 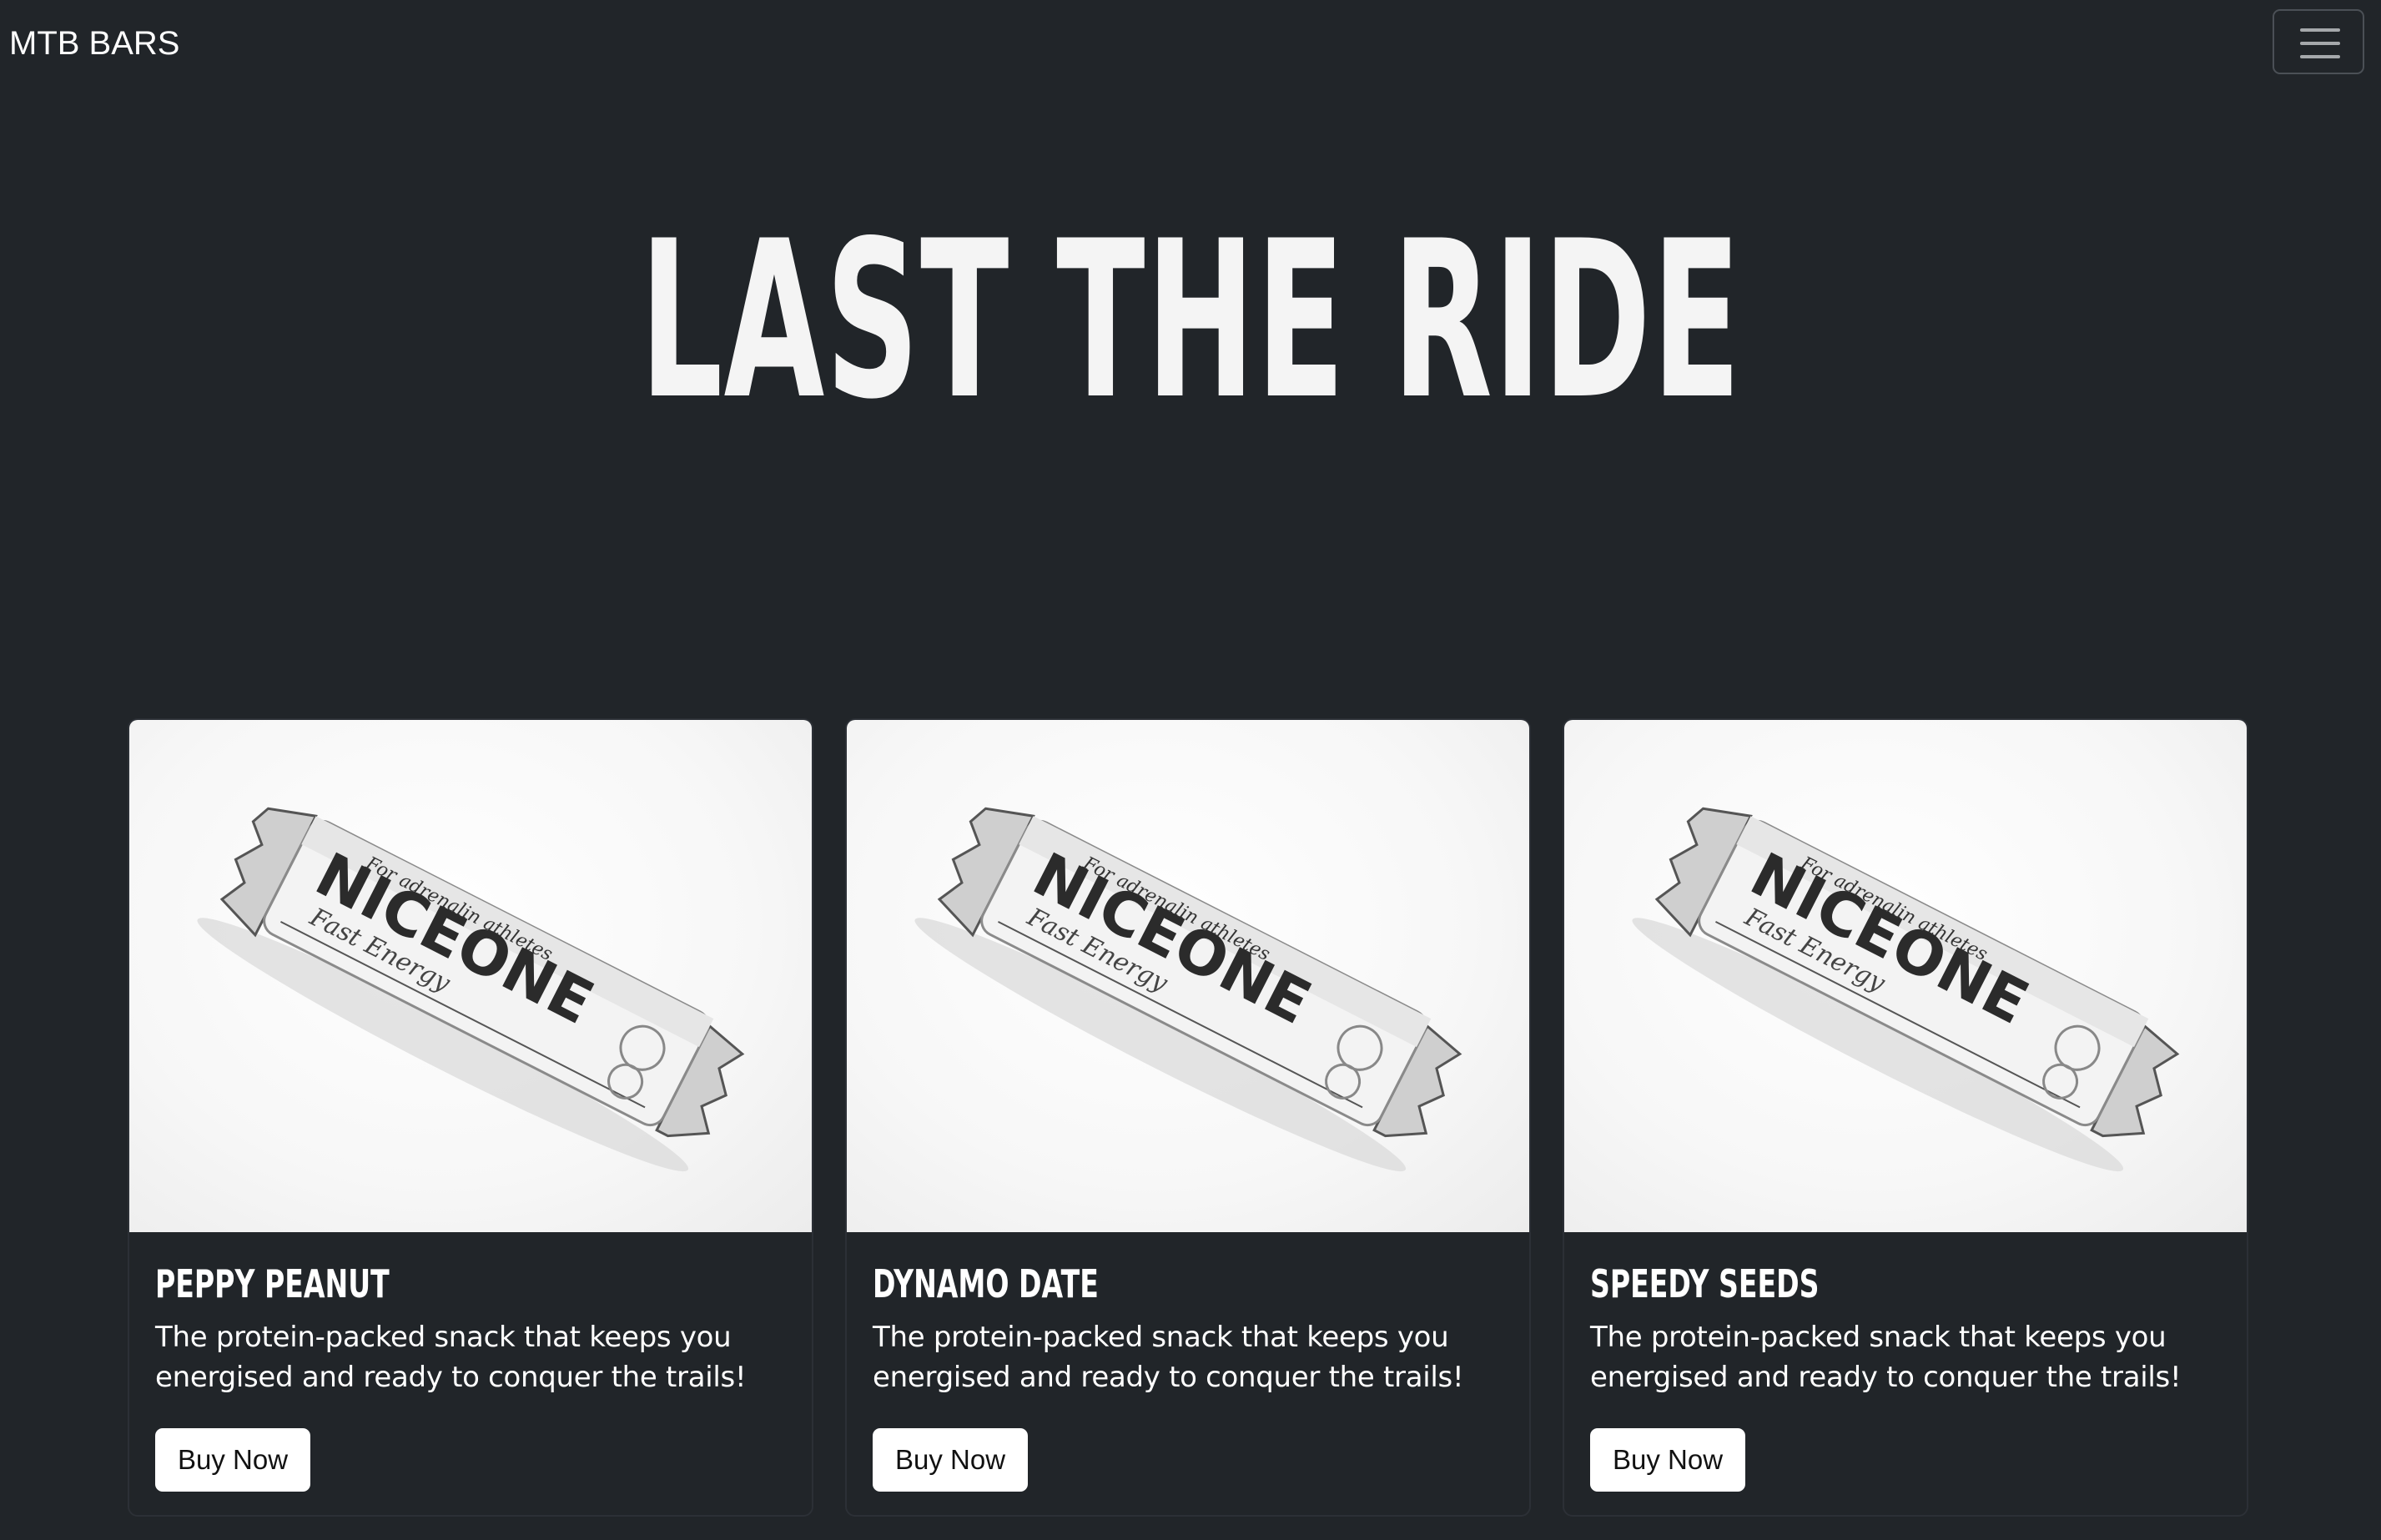 What do you see at coordinates (1190, 43) in the screenshot?
I see `navbar: MTB BARS` at bounding box center [1190, 43].